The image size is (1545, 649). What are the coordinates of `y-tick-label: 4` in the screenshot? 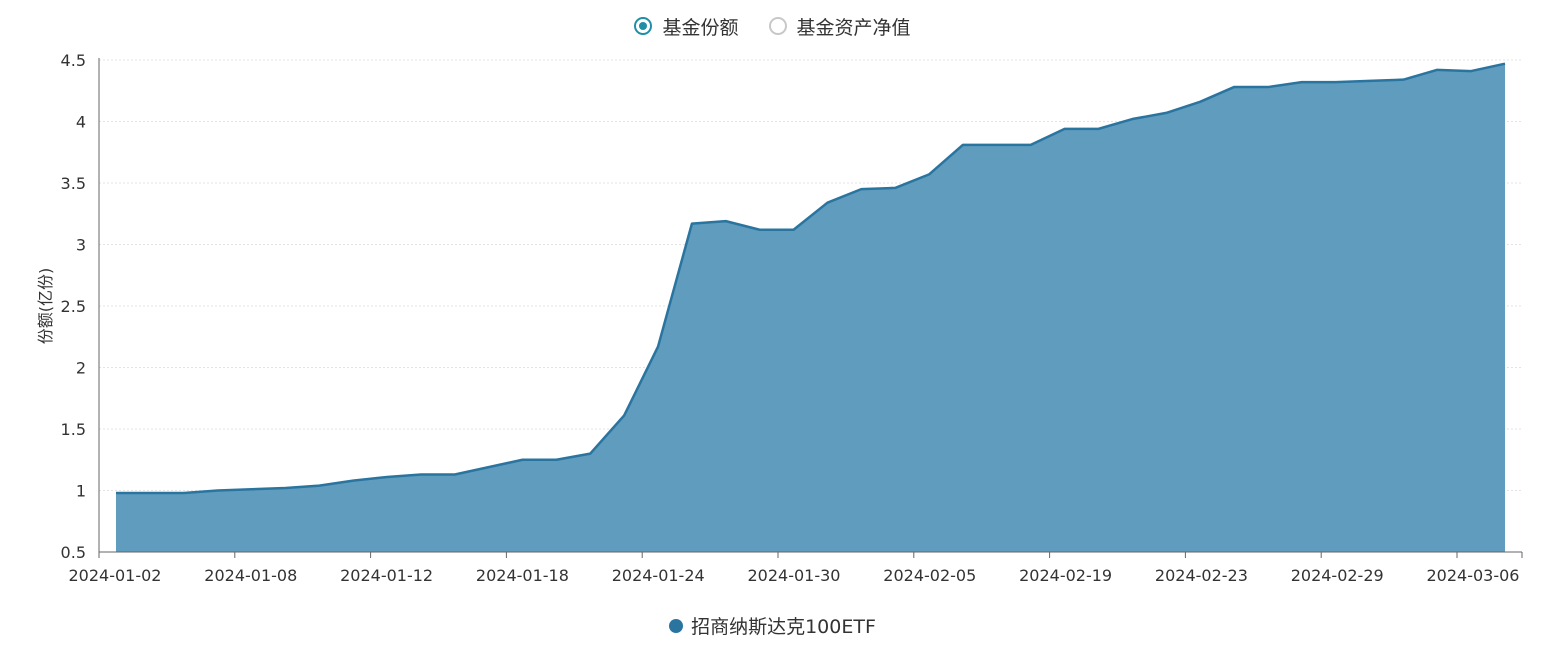 It's located at (81, 122).